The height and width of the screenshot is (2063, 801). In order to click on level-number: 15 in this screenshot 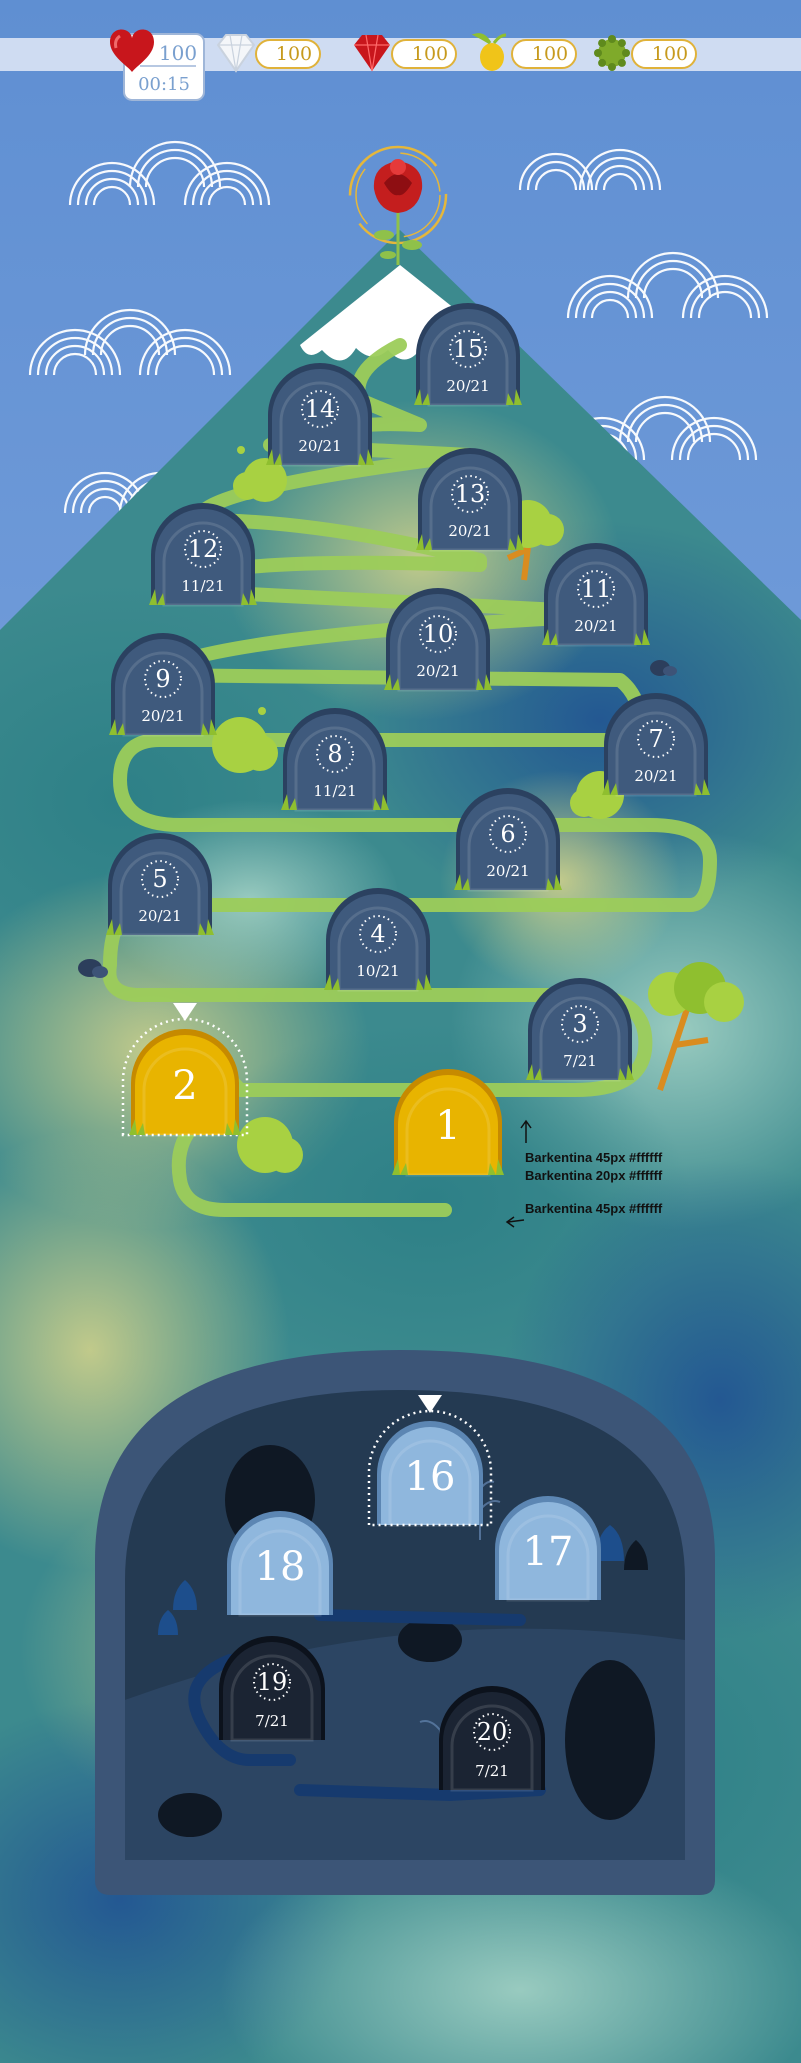, I will do `click(468, 349)`.